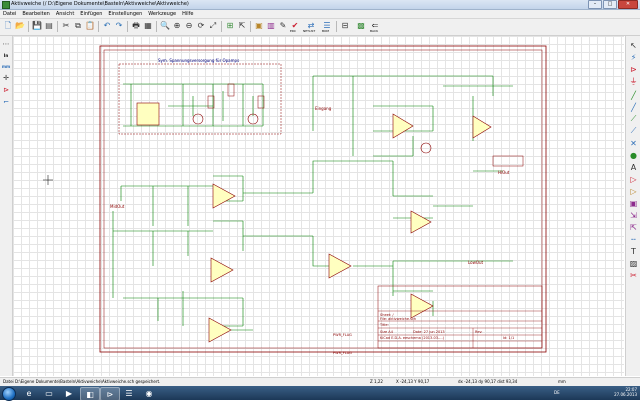  Describe the element at coordinates (259, 26) in the screenshot. I see `library-editor-icon: ▣` at that location.